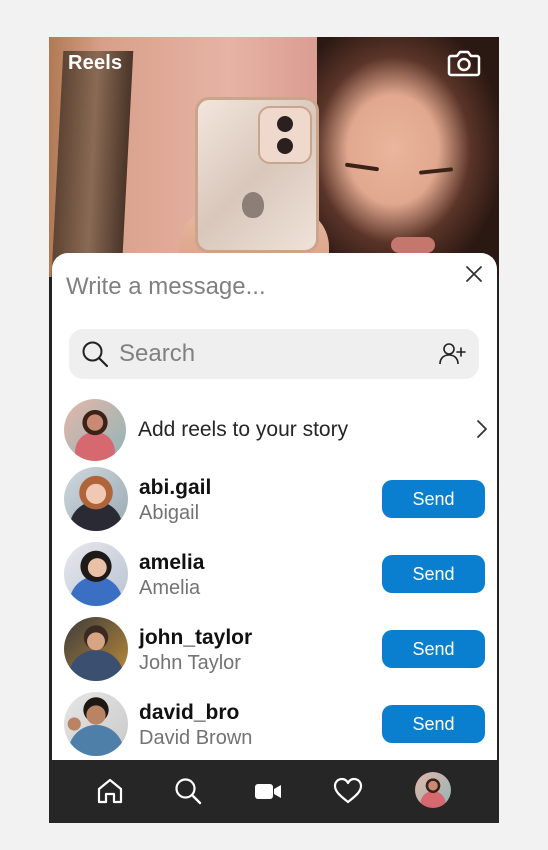 The image size is (548, 850). Describe the element at coordinates (433, 790) in the screenshot. I see `profile-avatar` at that location.